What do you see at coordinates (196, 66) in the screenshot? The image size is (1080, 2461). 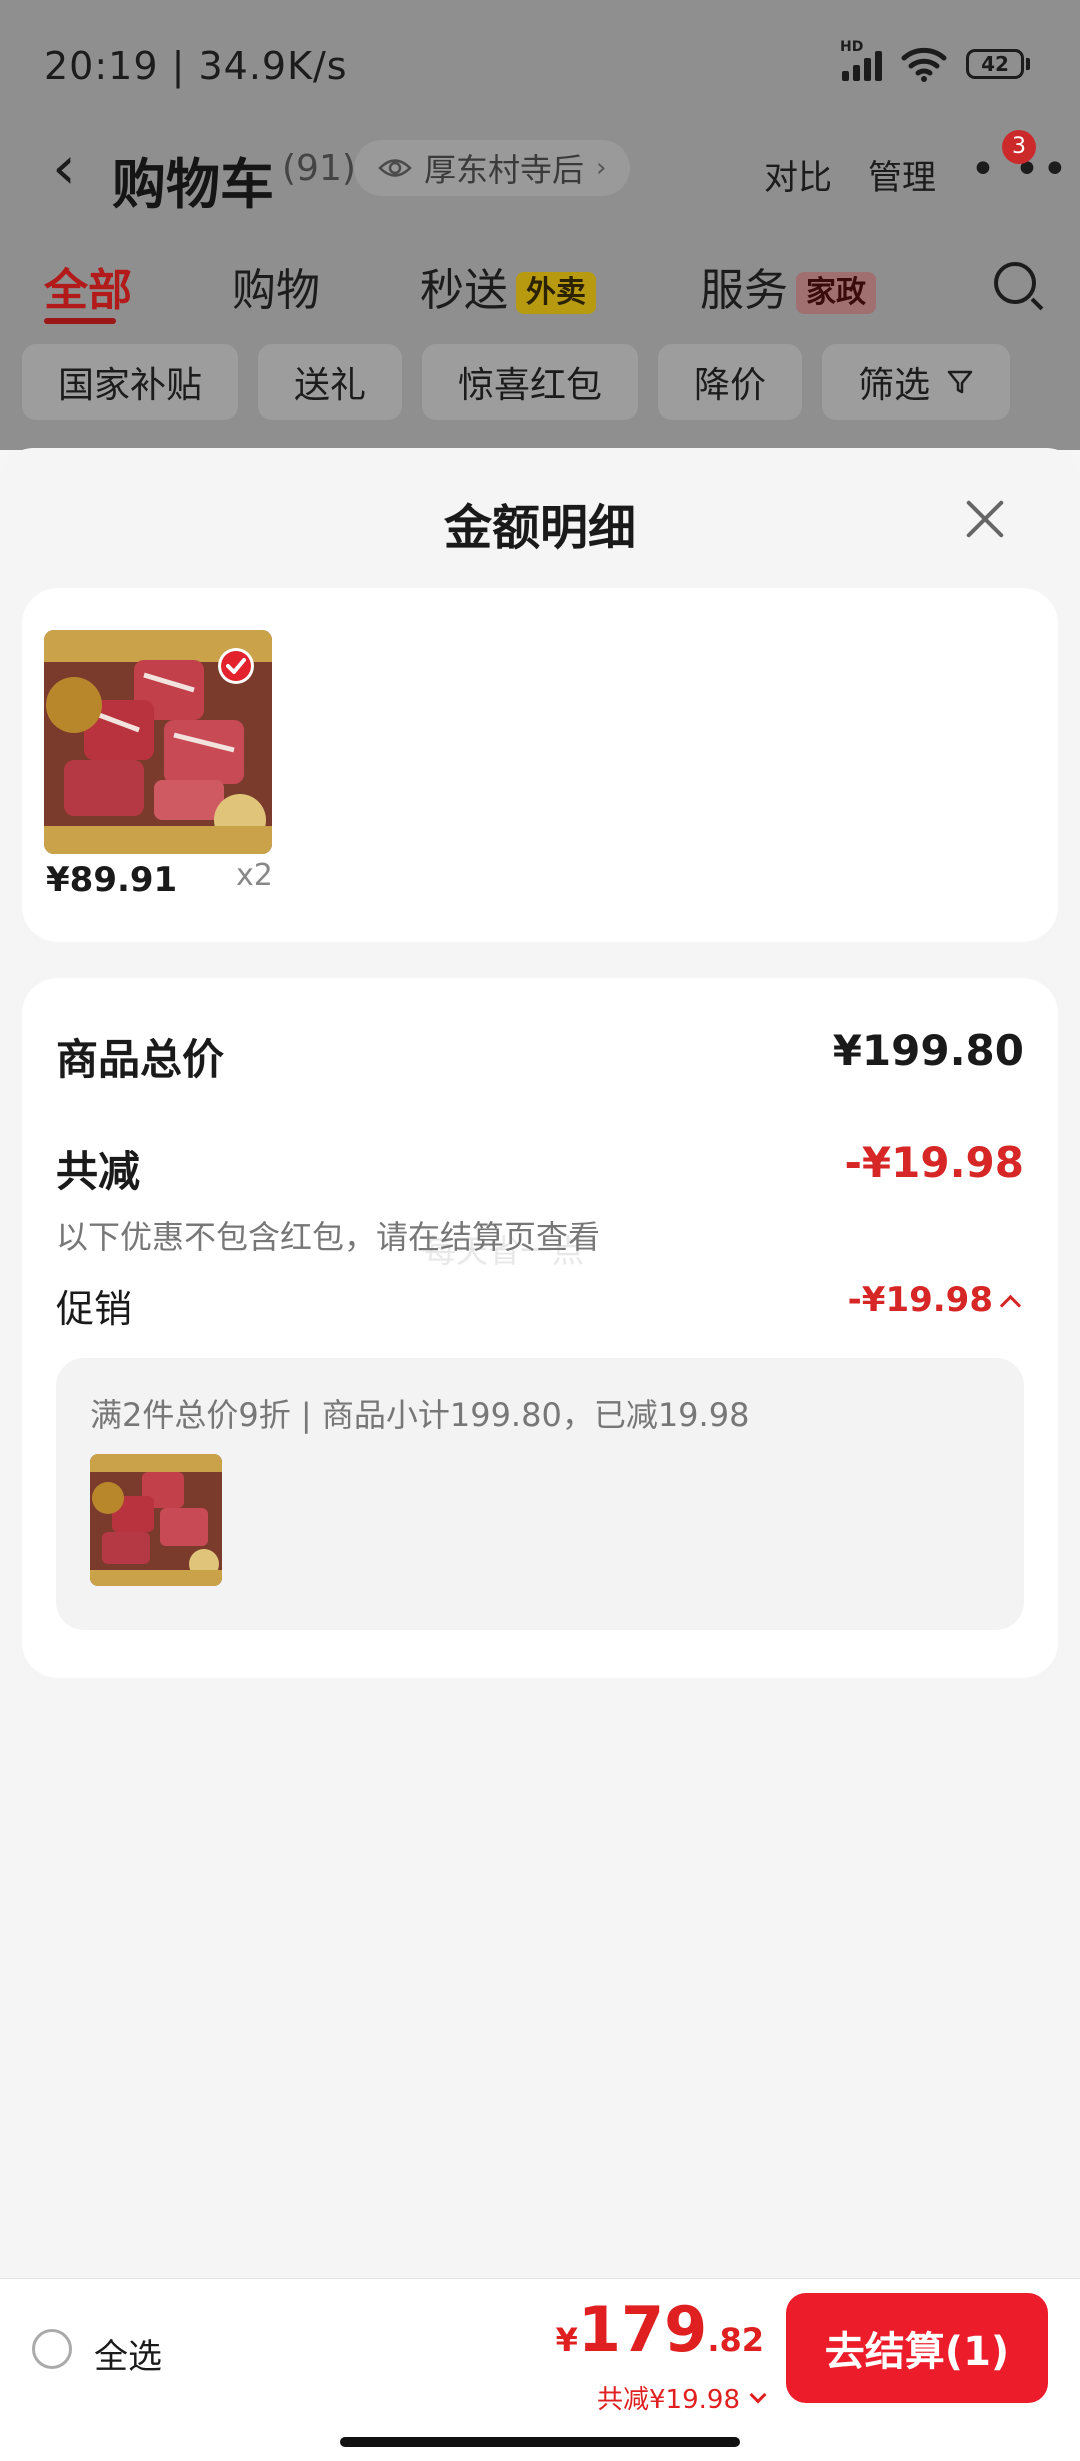 I see `status-time: 20:19 | 34.9K/s` at bounding box center [196, 66].